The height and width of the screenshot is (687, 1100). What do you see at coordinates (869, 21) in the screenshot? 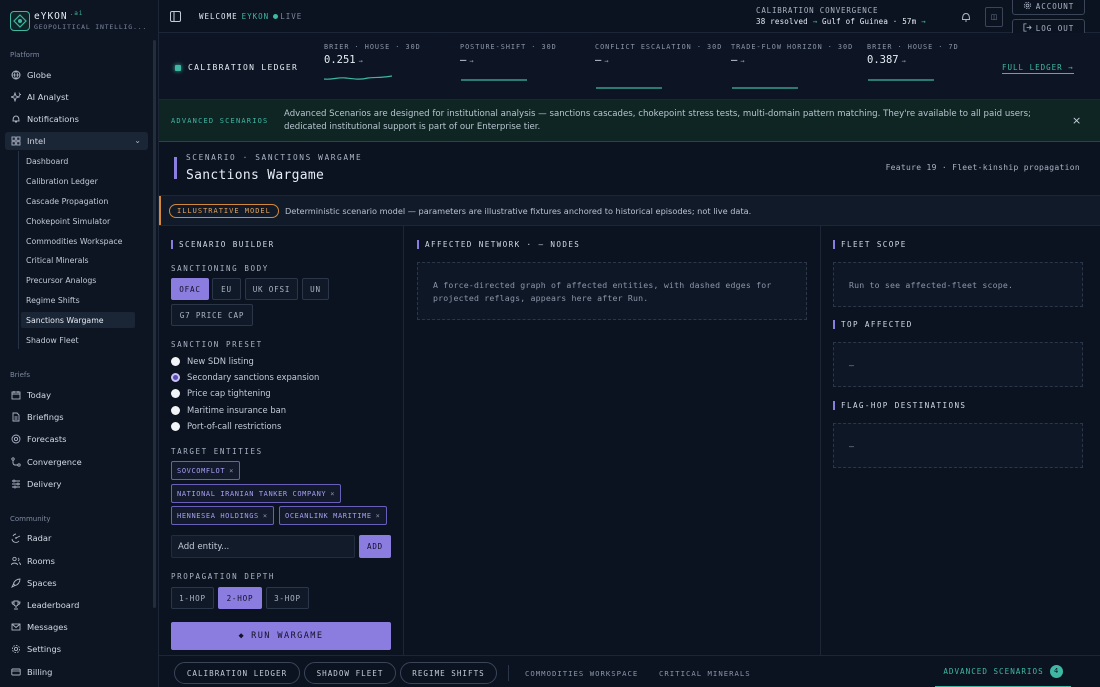
I see `ticker-location: Gulf of Guinea · 57m` at bounding box center [869, 21].